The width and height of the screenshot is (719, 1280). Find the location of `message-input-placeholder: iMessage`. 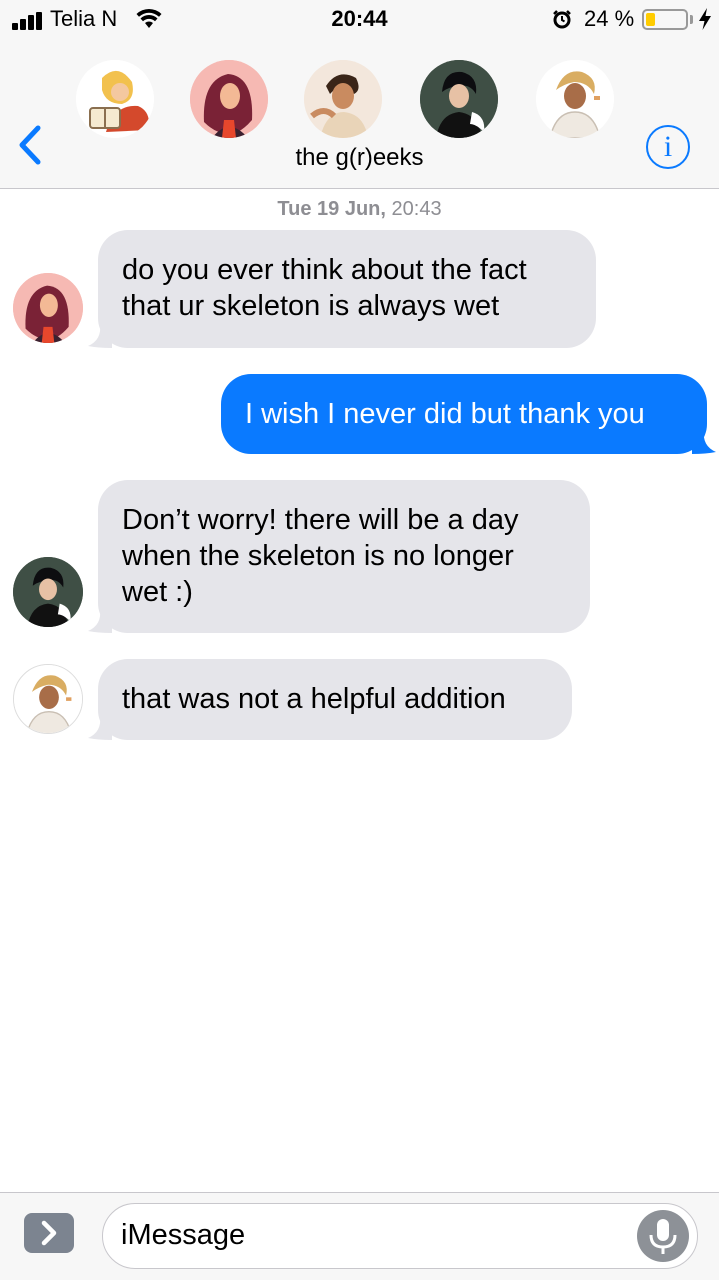

message-input-placeholder: iMessage is located at coordinates (183, 1235).